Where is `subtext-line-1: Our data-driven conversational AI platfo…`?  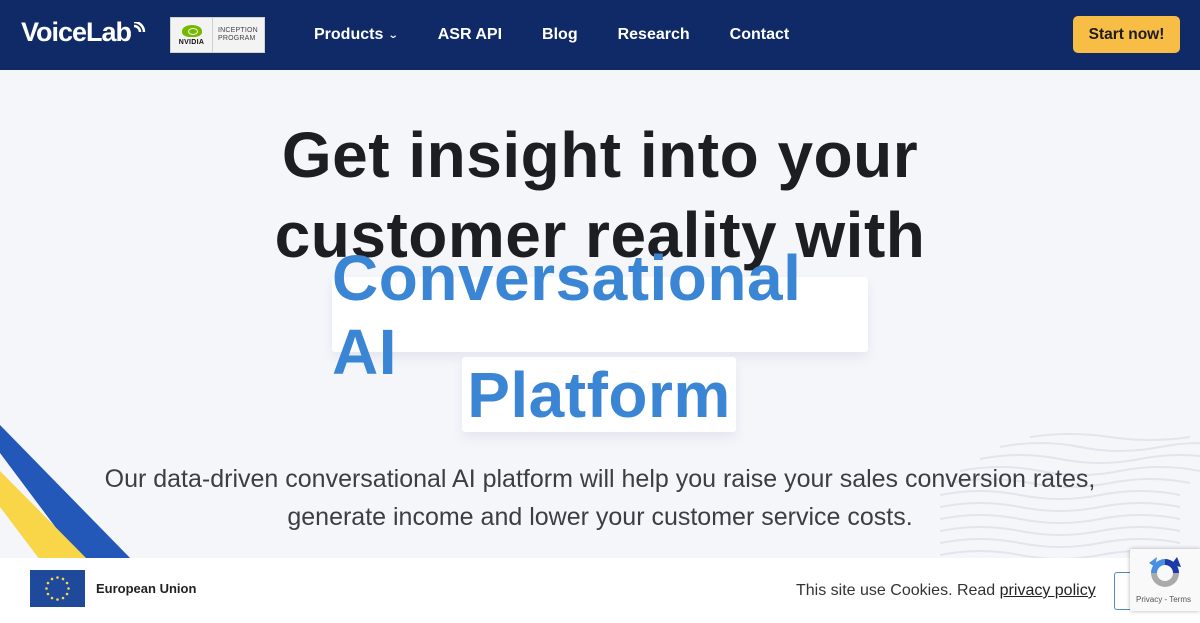 subtext-line-1: Our data-driven conversational AI platfo… is located at coordinates (600, 479).